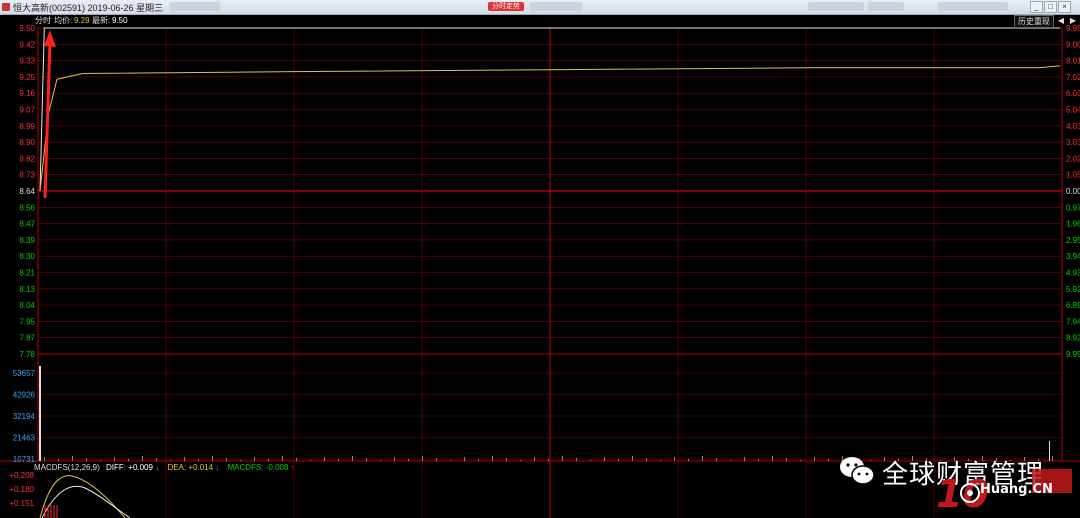 The height and width of the screenshot is (518, 1080). What do you see at coordinates (27, 158) in the screenshot?
I see `price-tick-label: 8.82` at bounding box center [27, 158].